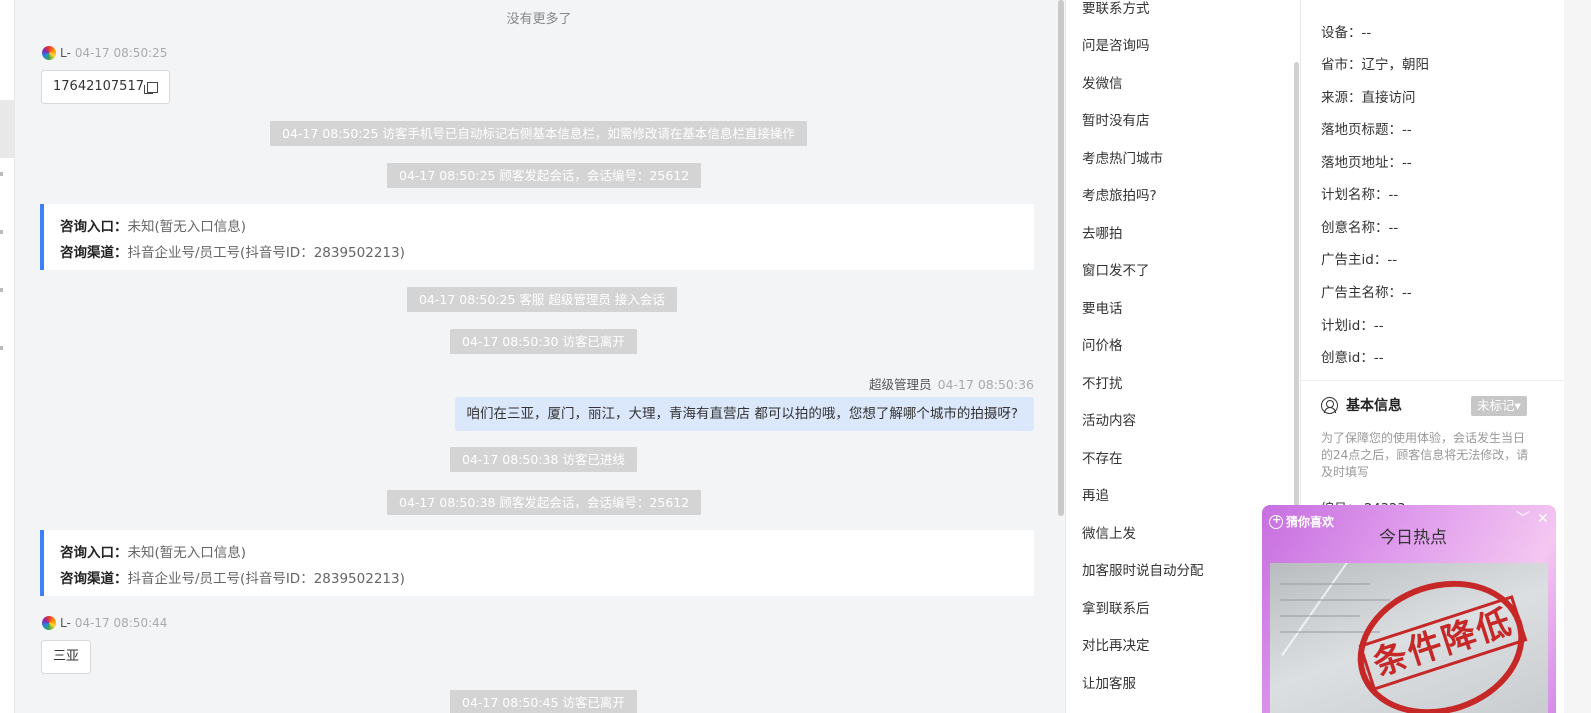  Describe the element at coordinates (1432, 380) in the screenshot. I see `section-divider` at that location.